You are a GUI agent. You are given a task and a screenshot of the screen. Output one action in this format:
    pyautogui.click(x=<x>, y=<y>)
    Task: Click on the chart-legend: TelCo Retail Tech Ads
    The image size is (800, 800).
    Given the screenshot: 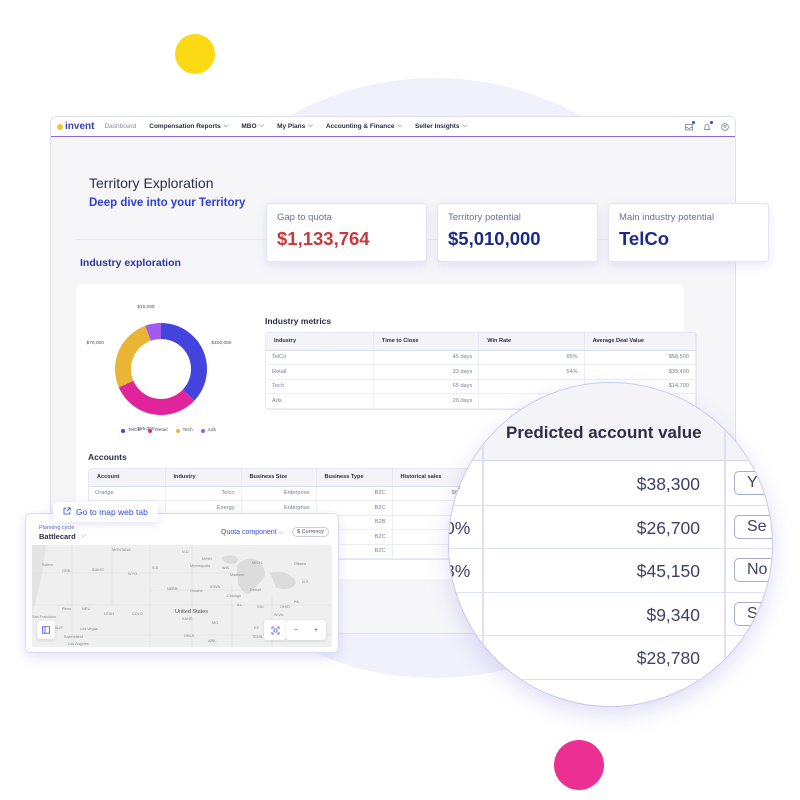 What is the action you would take?
    pyautogui.click(x=168, y=430)
    